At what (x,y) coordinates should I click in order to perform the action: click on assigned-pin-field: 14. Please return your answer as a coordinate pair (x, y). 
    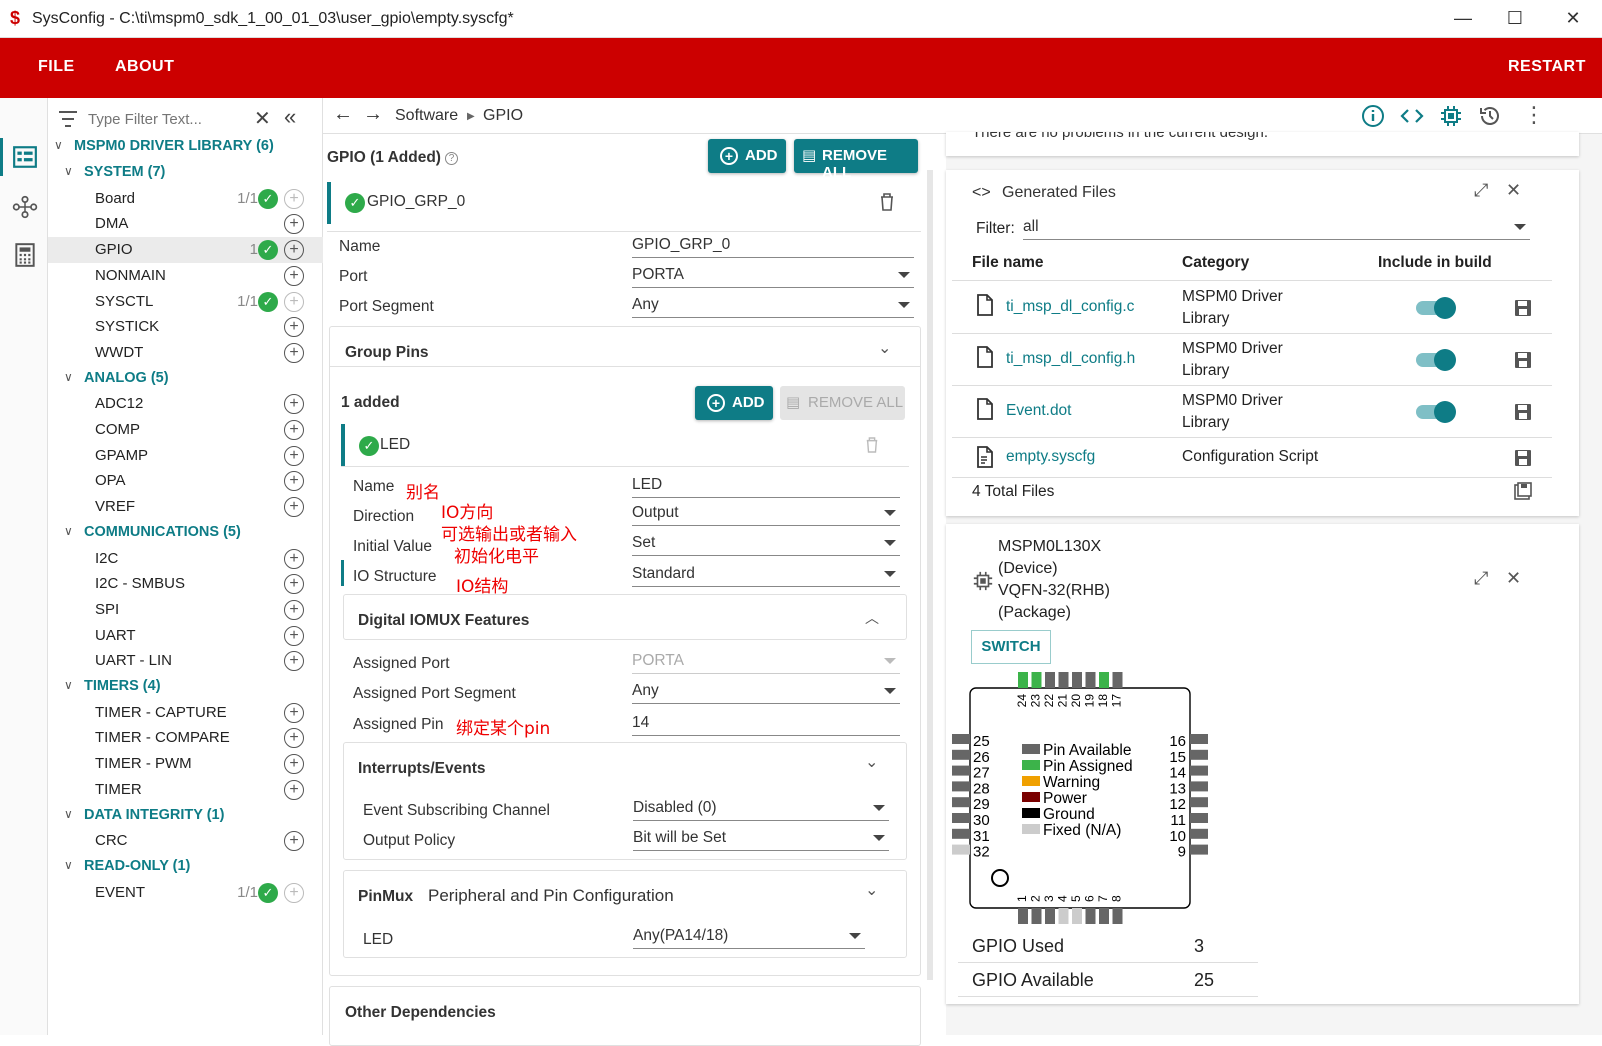
    Looking at the image, I should click on (766, 725).